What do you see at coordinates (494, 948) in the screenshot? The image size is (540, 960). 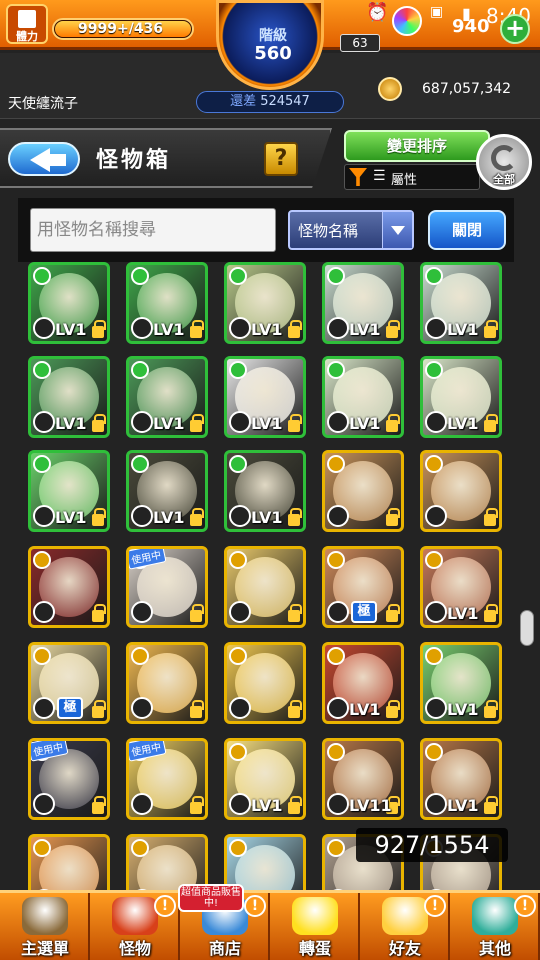 I see `nav-item-label: 其他` at bounding box center [494, 948].